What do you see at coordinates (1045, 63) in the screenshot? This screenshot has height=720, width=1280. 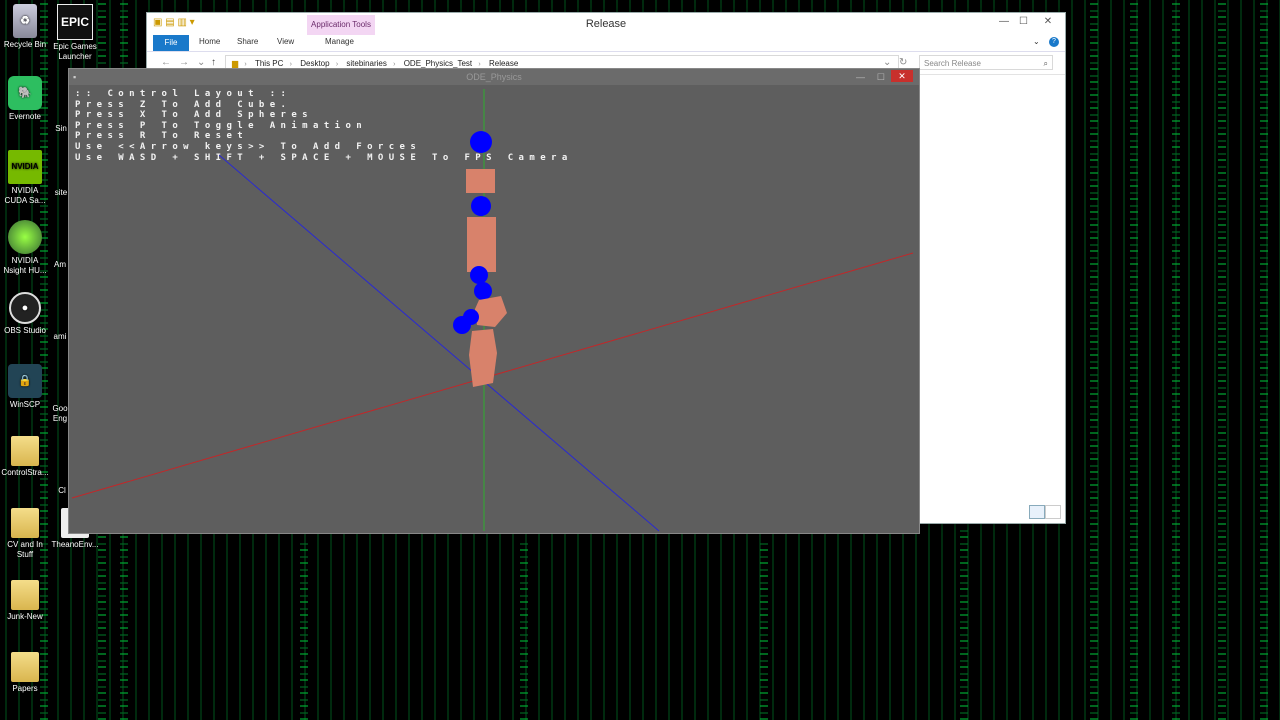 I see `search-icon: ⌕` at bounding box center [1045, 63].